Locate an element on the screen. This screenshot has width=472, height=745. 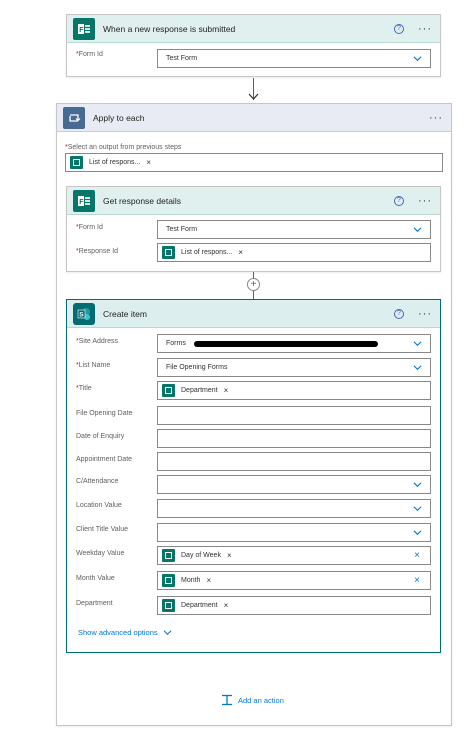
file-opening-date-field is located at coordinates (294, 415).